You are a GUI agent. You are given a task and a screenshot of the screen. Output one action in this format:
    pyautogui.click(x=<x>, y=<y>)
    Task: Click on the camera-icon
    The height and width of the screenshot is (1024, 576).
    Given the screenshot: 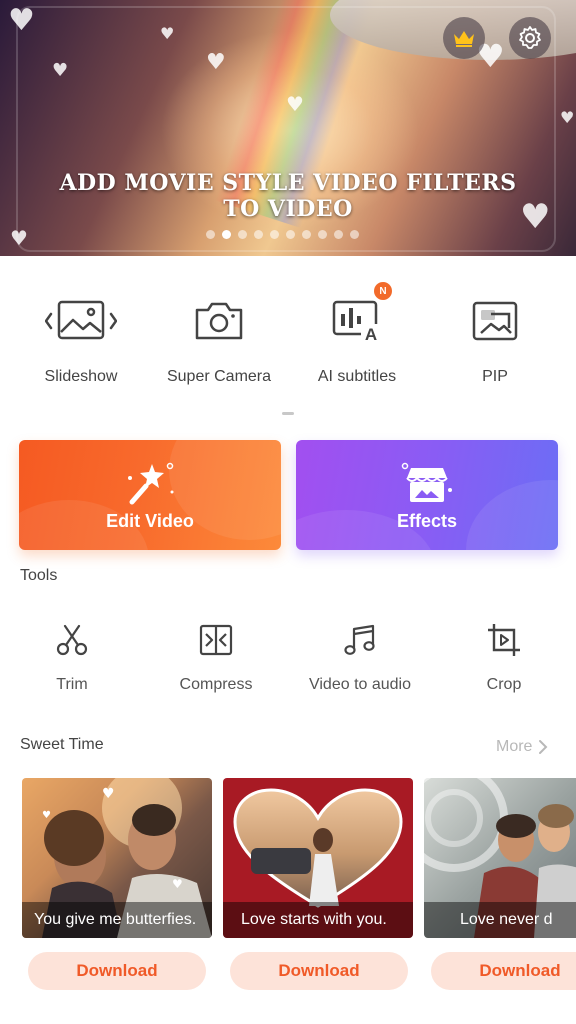 What is the action you would take?
    pyautogui.click(x=219, y=321)
    